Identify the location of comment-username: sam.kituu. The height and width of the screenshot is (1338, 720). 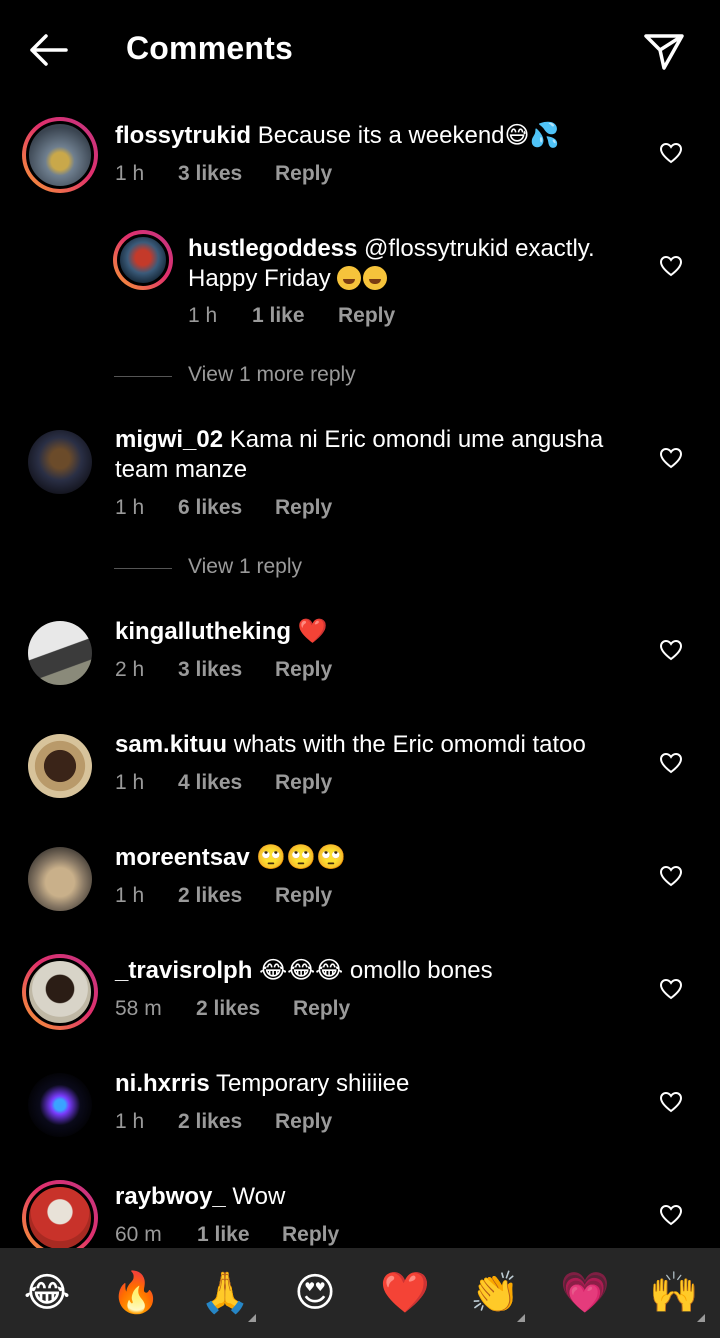
(171, 744).